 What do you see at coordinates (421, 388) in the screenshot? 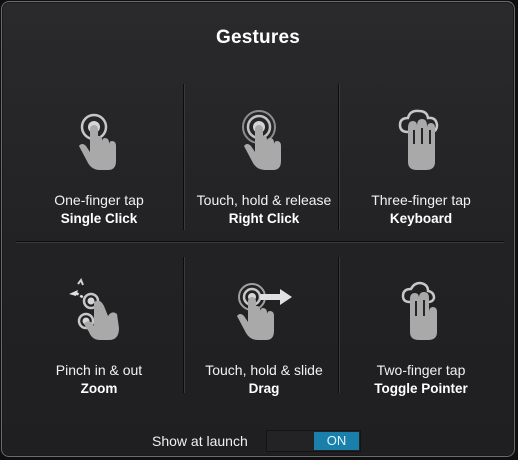
I see `gesture-result-label: Toggle Pointer` at bounding box center [421, 388].